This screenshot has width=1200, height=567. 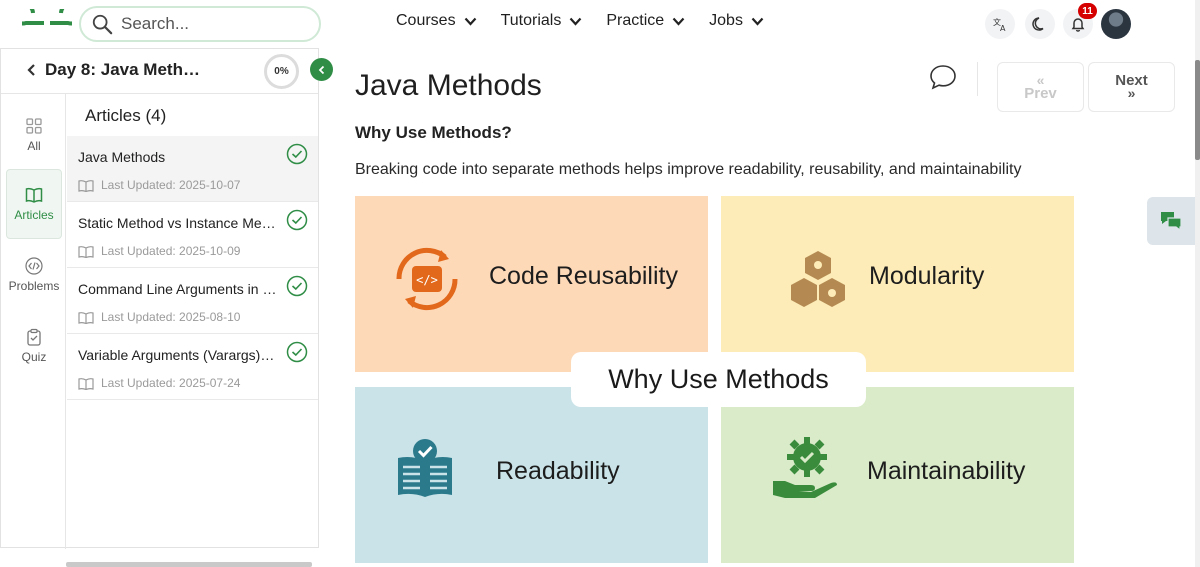 I want to click on rail-item-label: Problems, so click(x=34, y=286).